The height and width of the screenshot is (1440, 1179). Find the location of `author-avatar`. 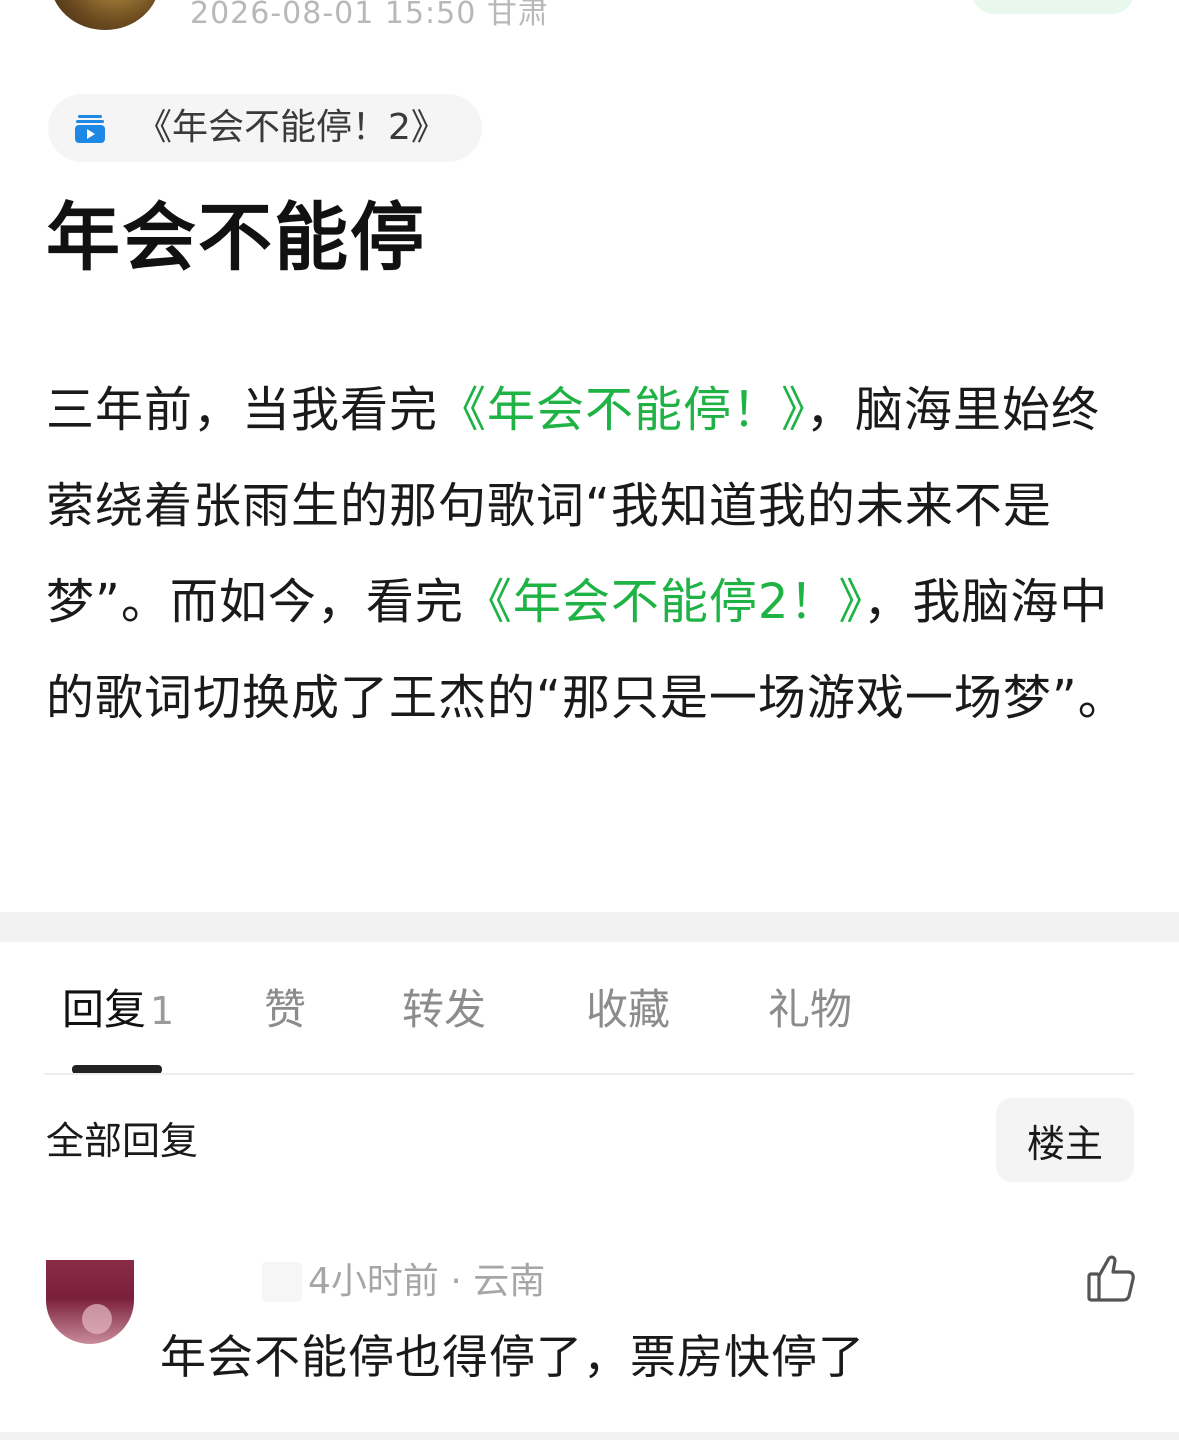

author-avatar is located at coordinates (105, 15).